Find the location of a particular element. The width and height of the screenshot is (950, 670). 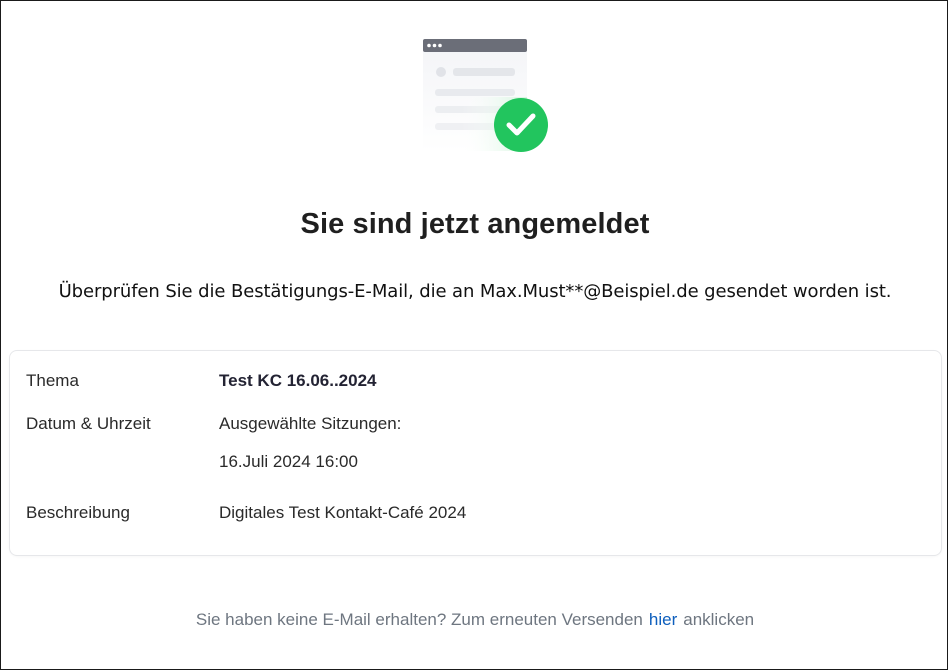

email-confirmed-illustration is located at coordinates (485, 95).